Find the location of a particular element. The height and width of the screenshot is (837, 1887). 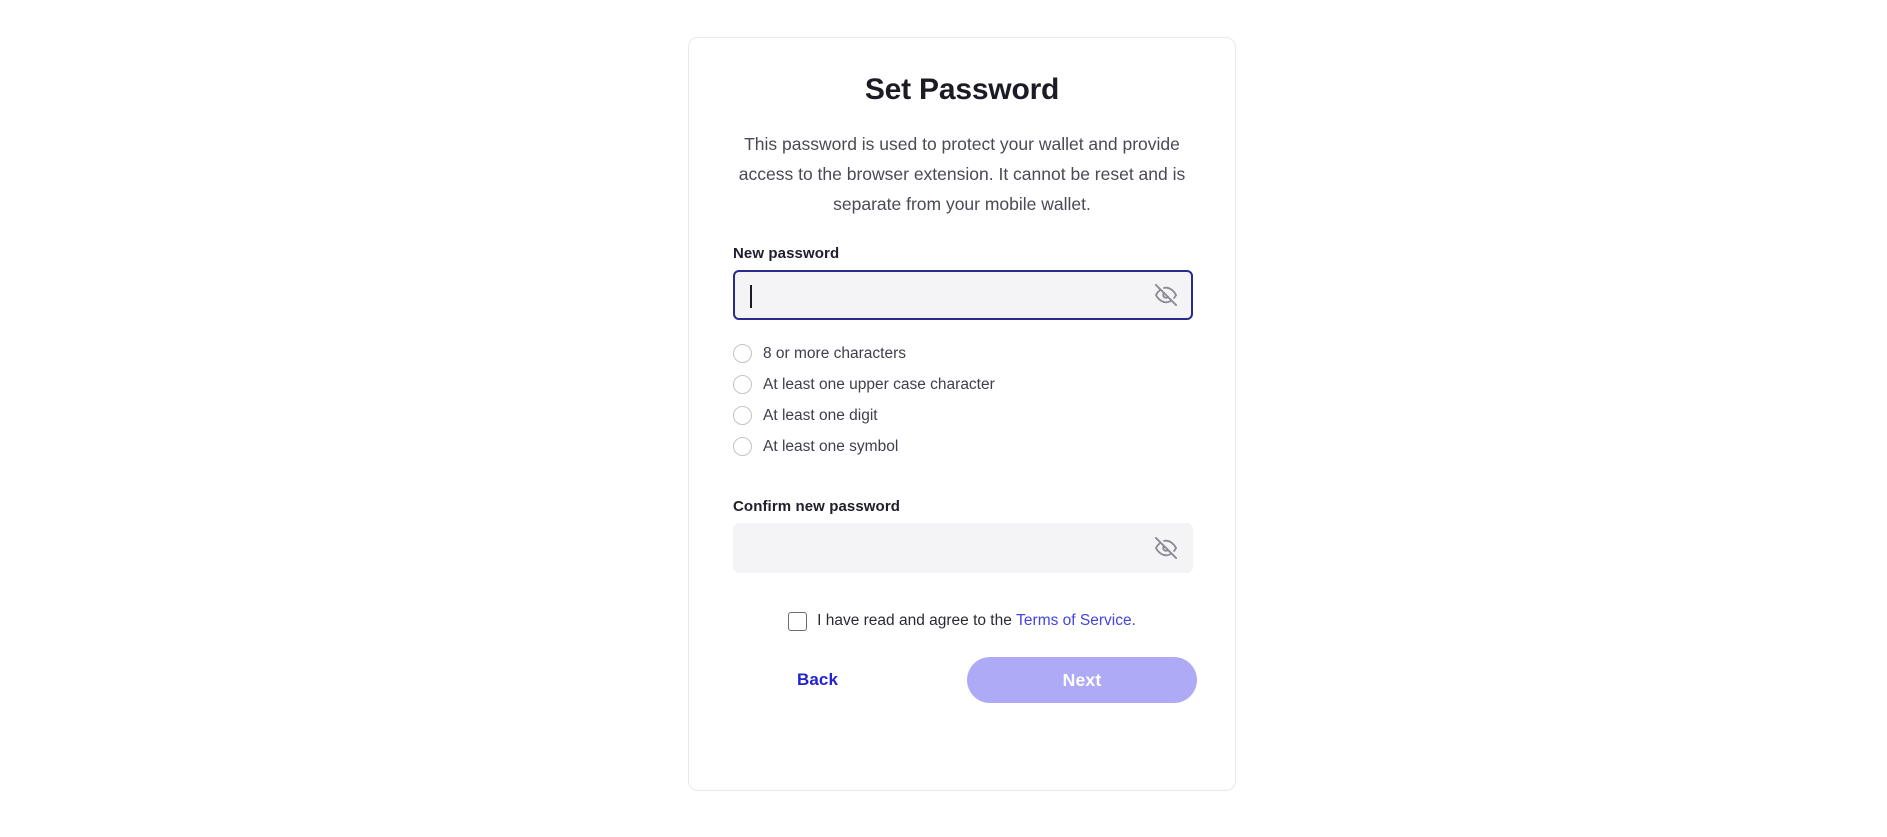

back-button: Back is located at coordinates (817, 680).